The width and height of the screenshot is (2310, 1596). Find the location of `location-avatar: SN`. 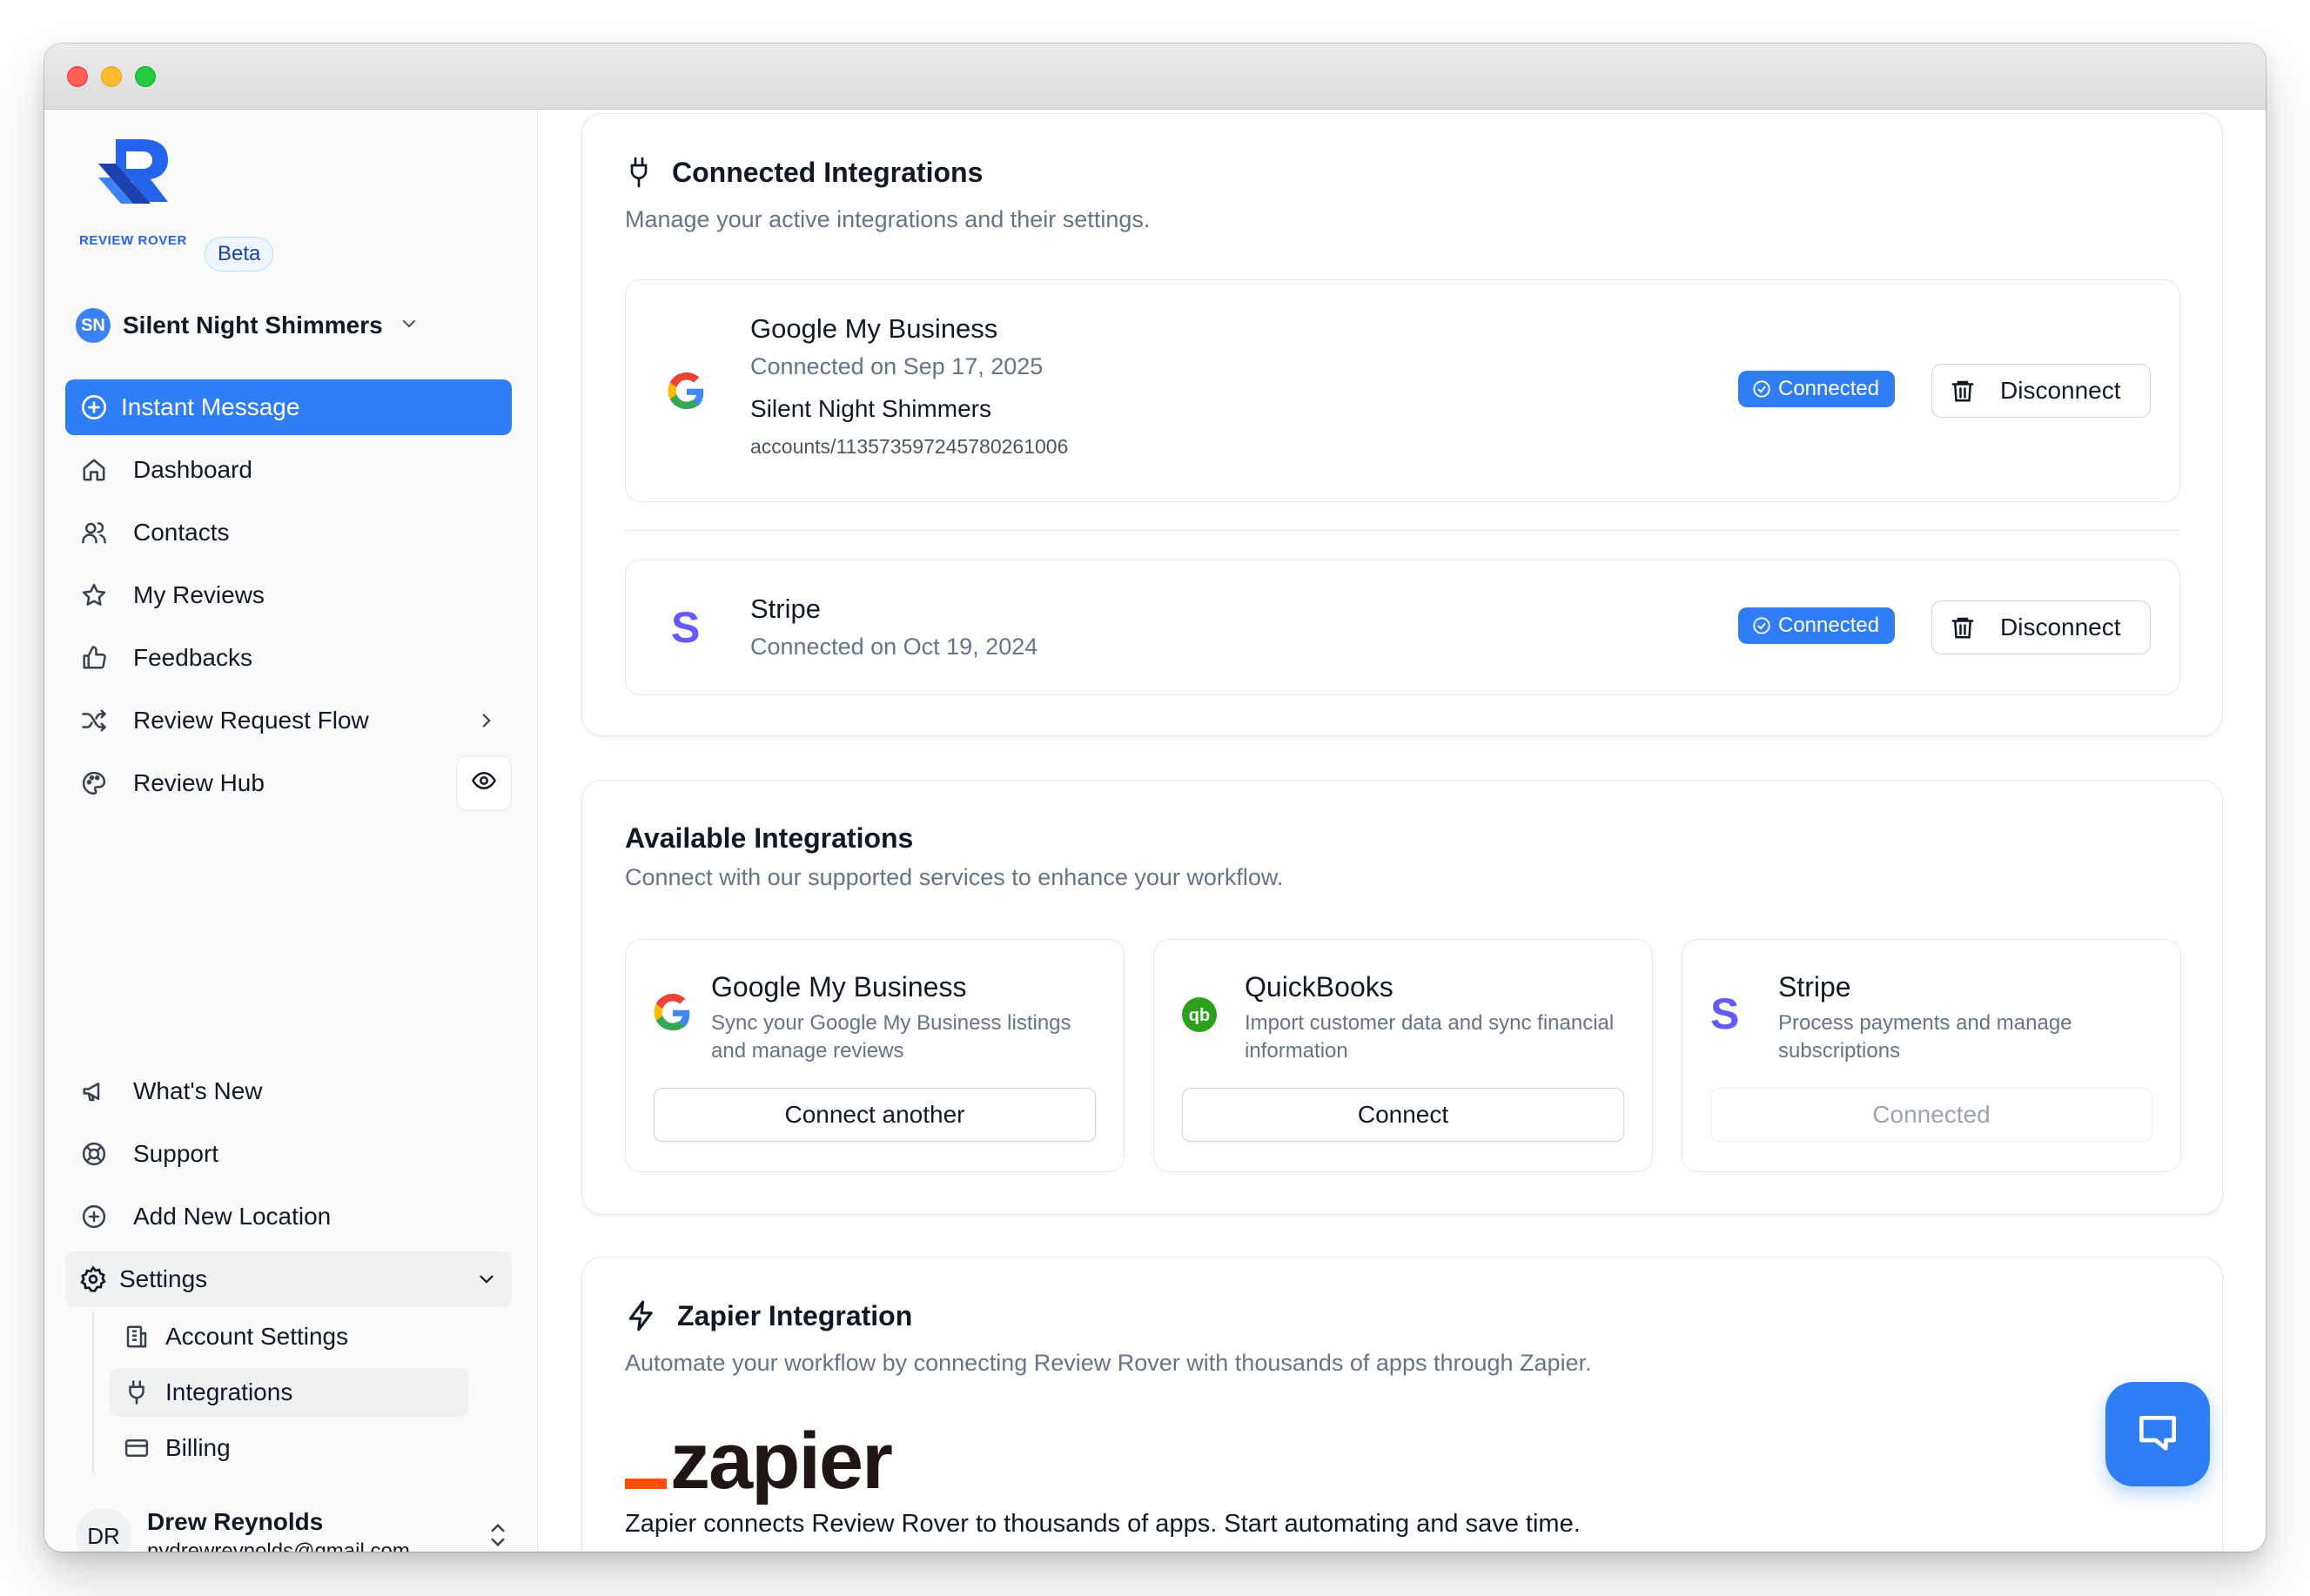

location-avatar: SN is located at coordinates (93, 325).